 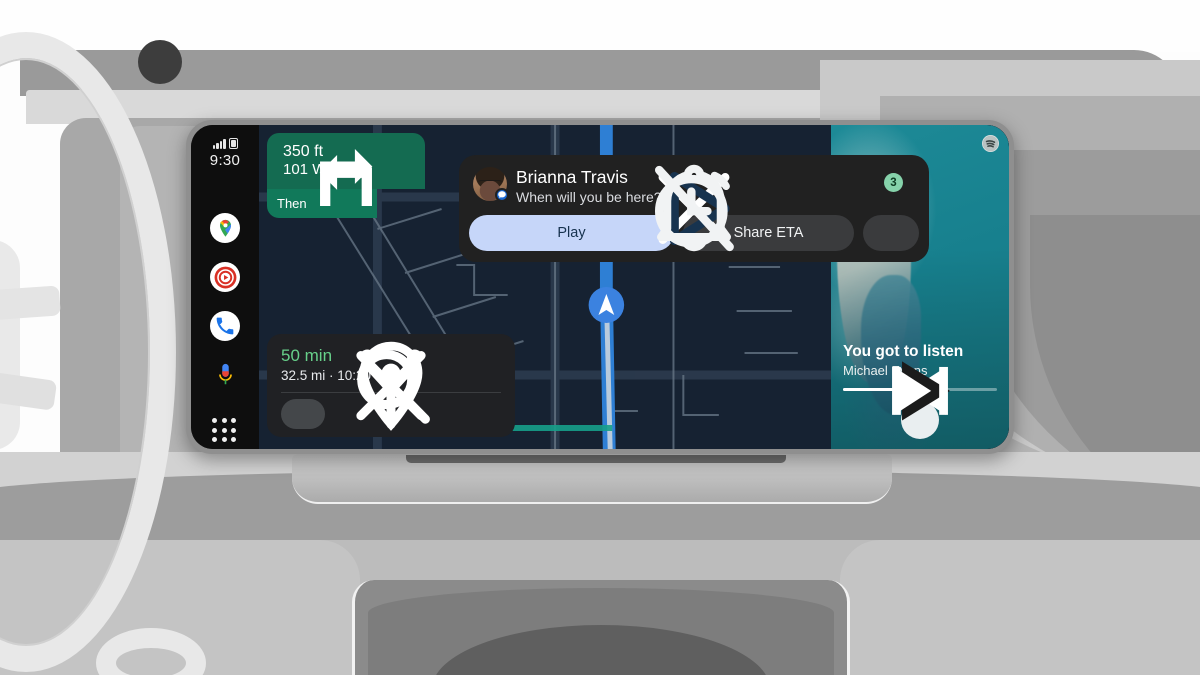 I want to click on rail-app-list, so click(x=225, y=328).